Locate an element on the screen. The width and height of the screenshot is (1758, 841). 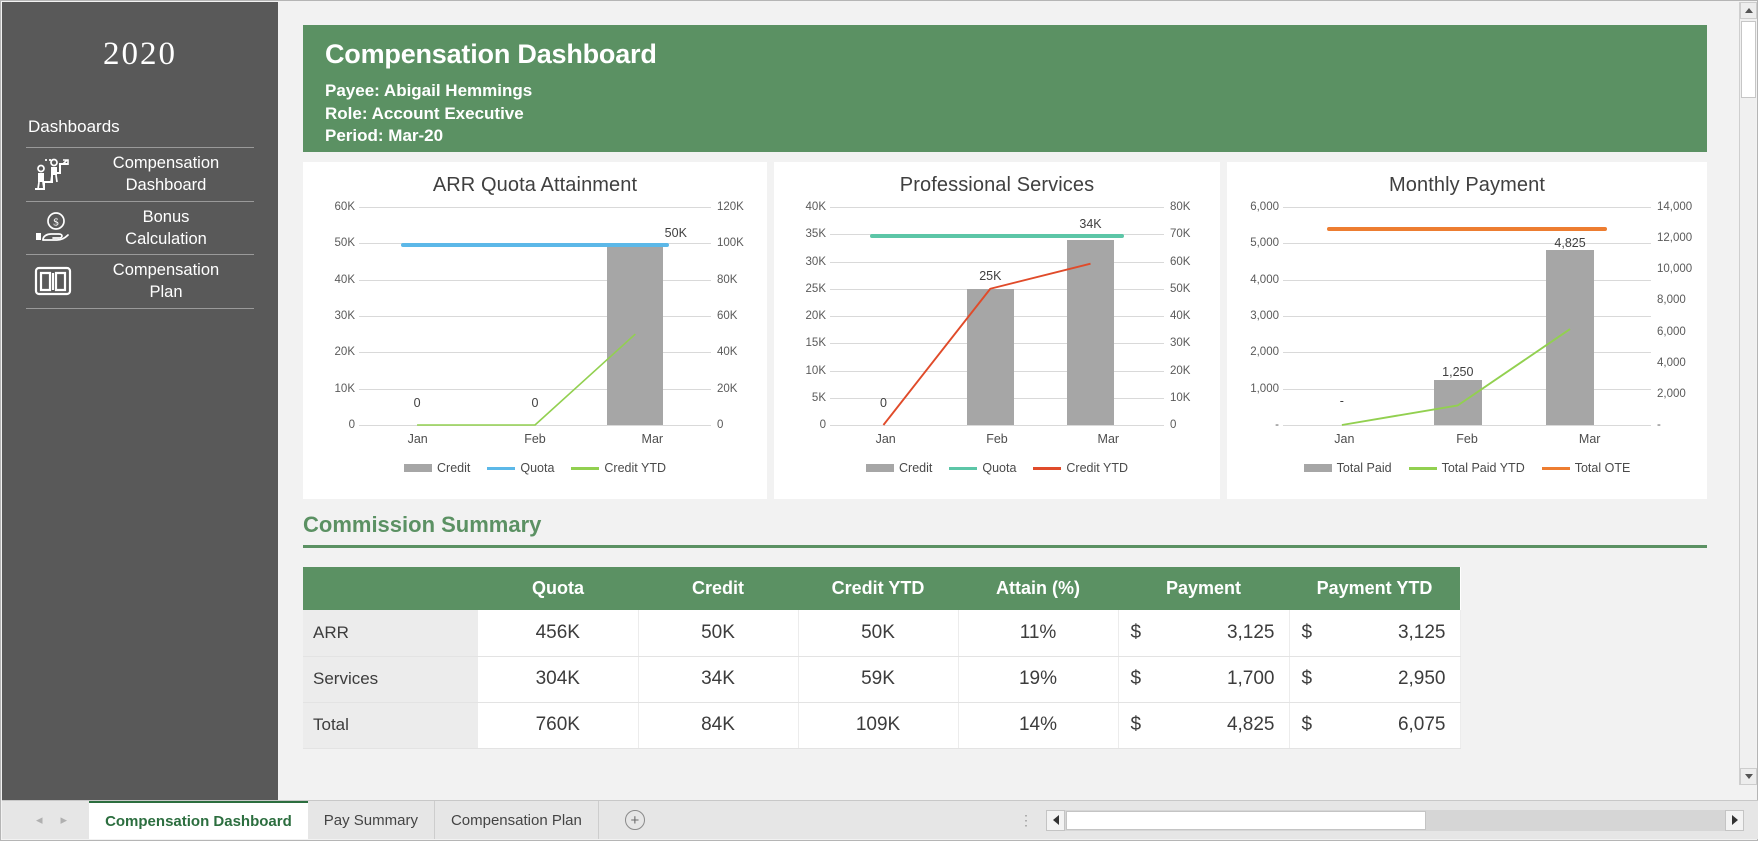
cell-payment: $ 4,825 is located at coordinates (1204, 725).